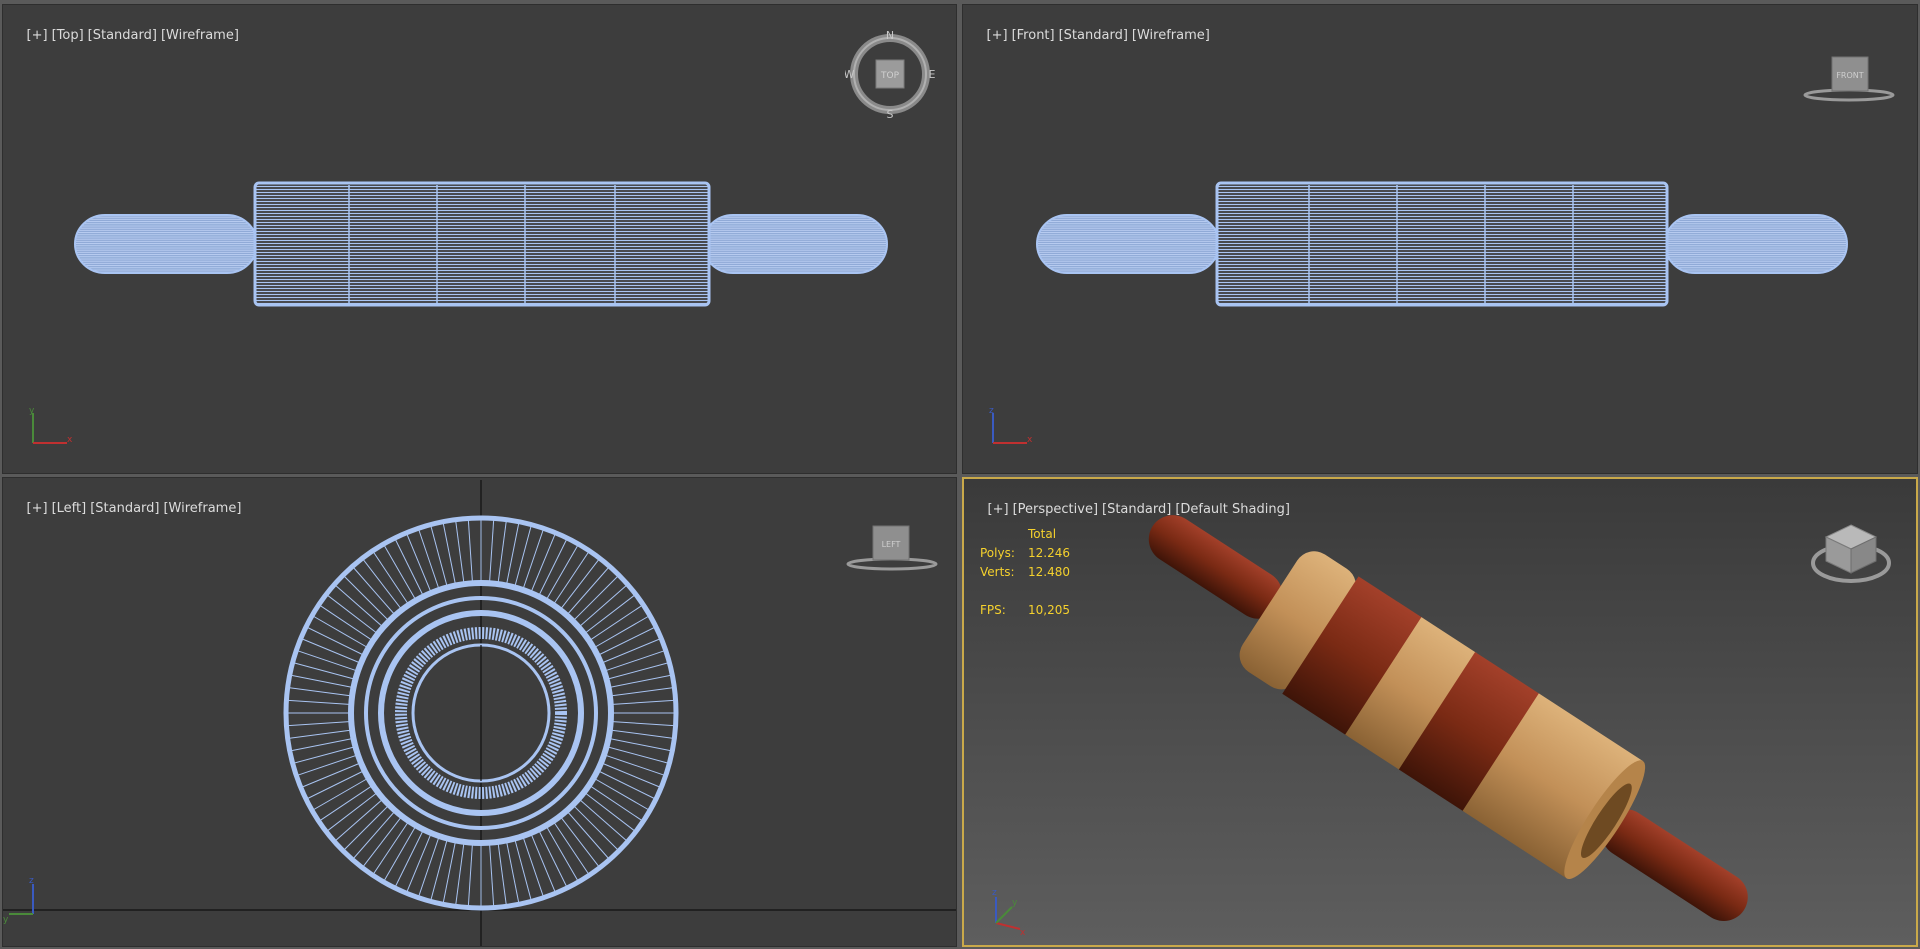 Image resolution: width=1920 pixels, height=949 pixels. I want to click on axis-tripod: y z, so click(18, 900).